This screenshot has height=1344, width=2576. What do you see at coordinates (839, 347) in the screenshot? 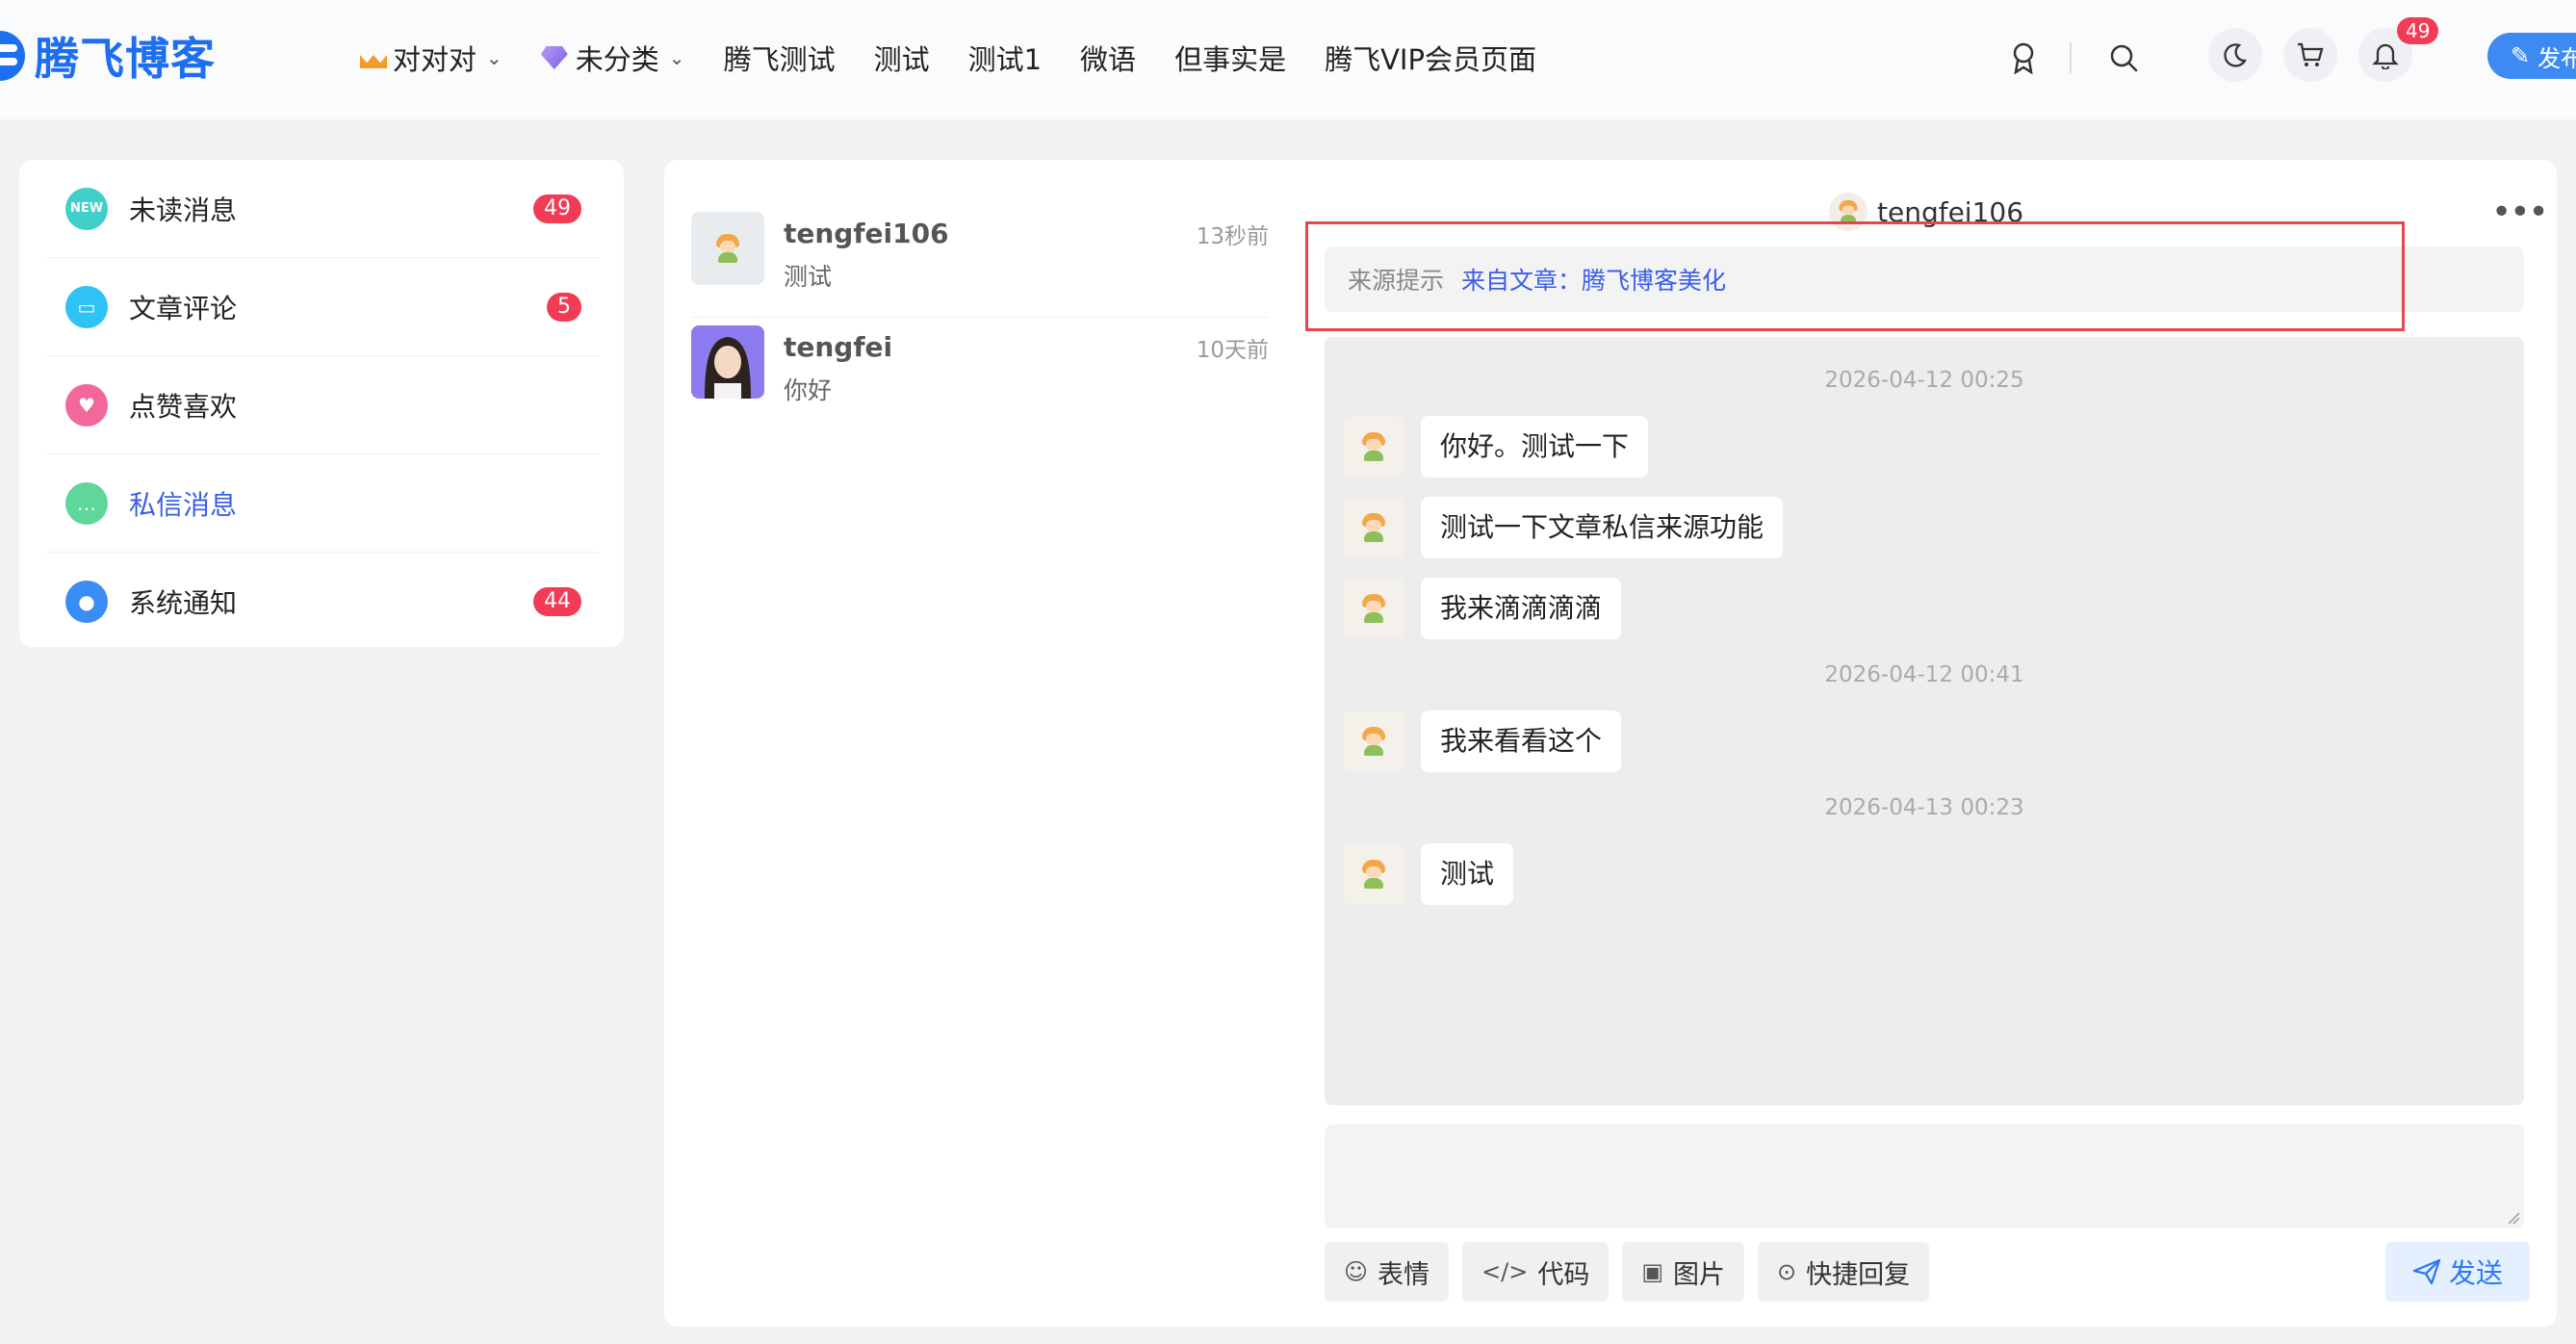
I see `conversation-name: tengfei` at bounding box center [839, 347].